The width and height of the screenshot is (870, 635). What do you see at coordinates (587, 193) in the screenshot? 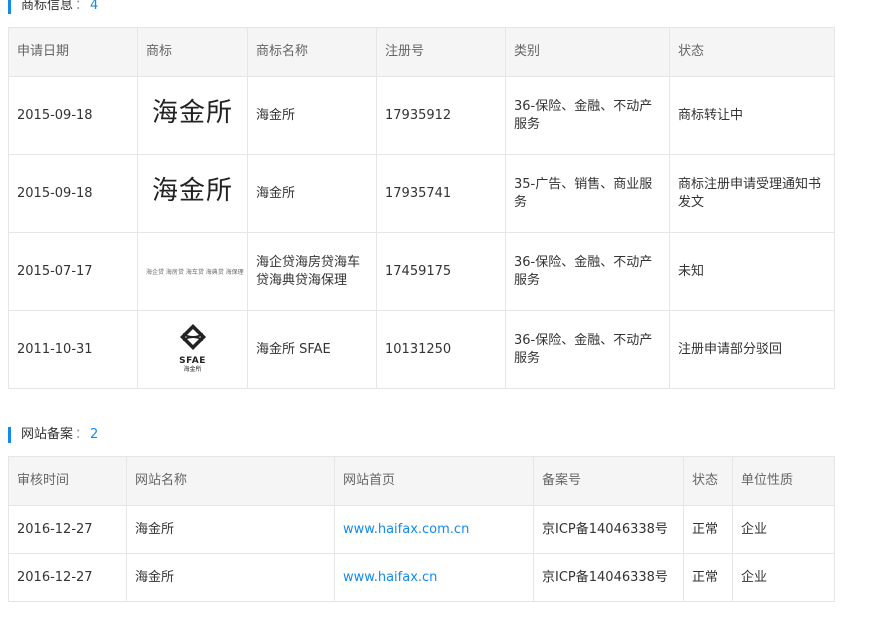
I see `category-cell: 35-广告、销售、商业服务` at bounding box center [587, 193].